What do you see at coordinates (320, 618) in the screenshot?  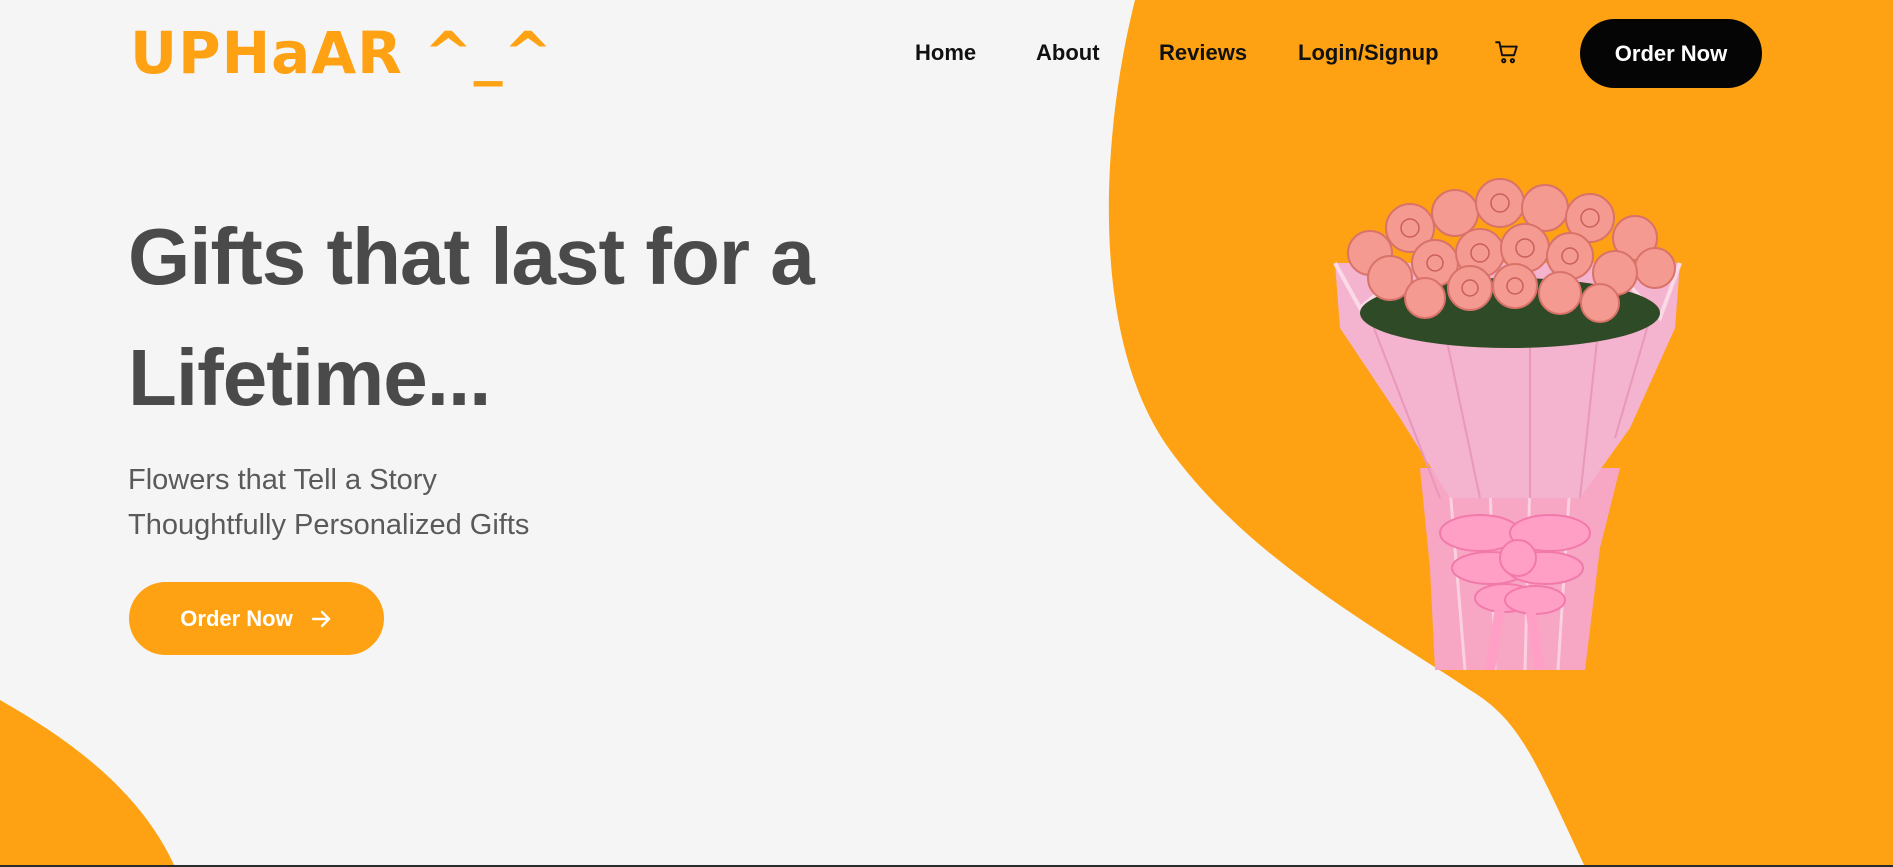 I see `arrow-right-icon` at bounding box center [320, 618].